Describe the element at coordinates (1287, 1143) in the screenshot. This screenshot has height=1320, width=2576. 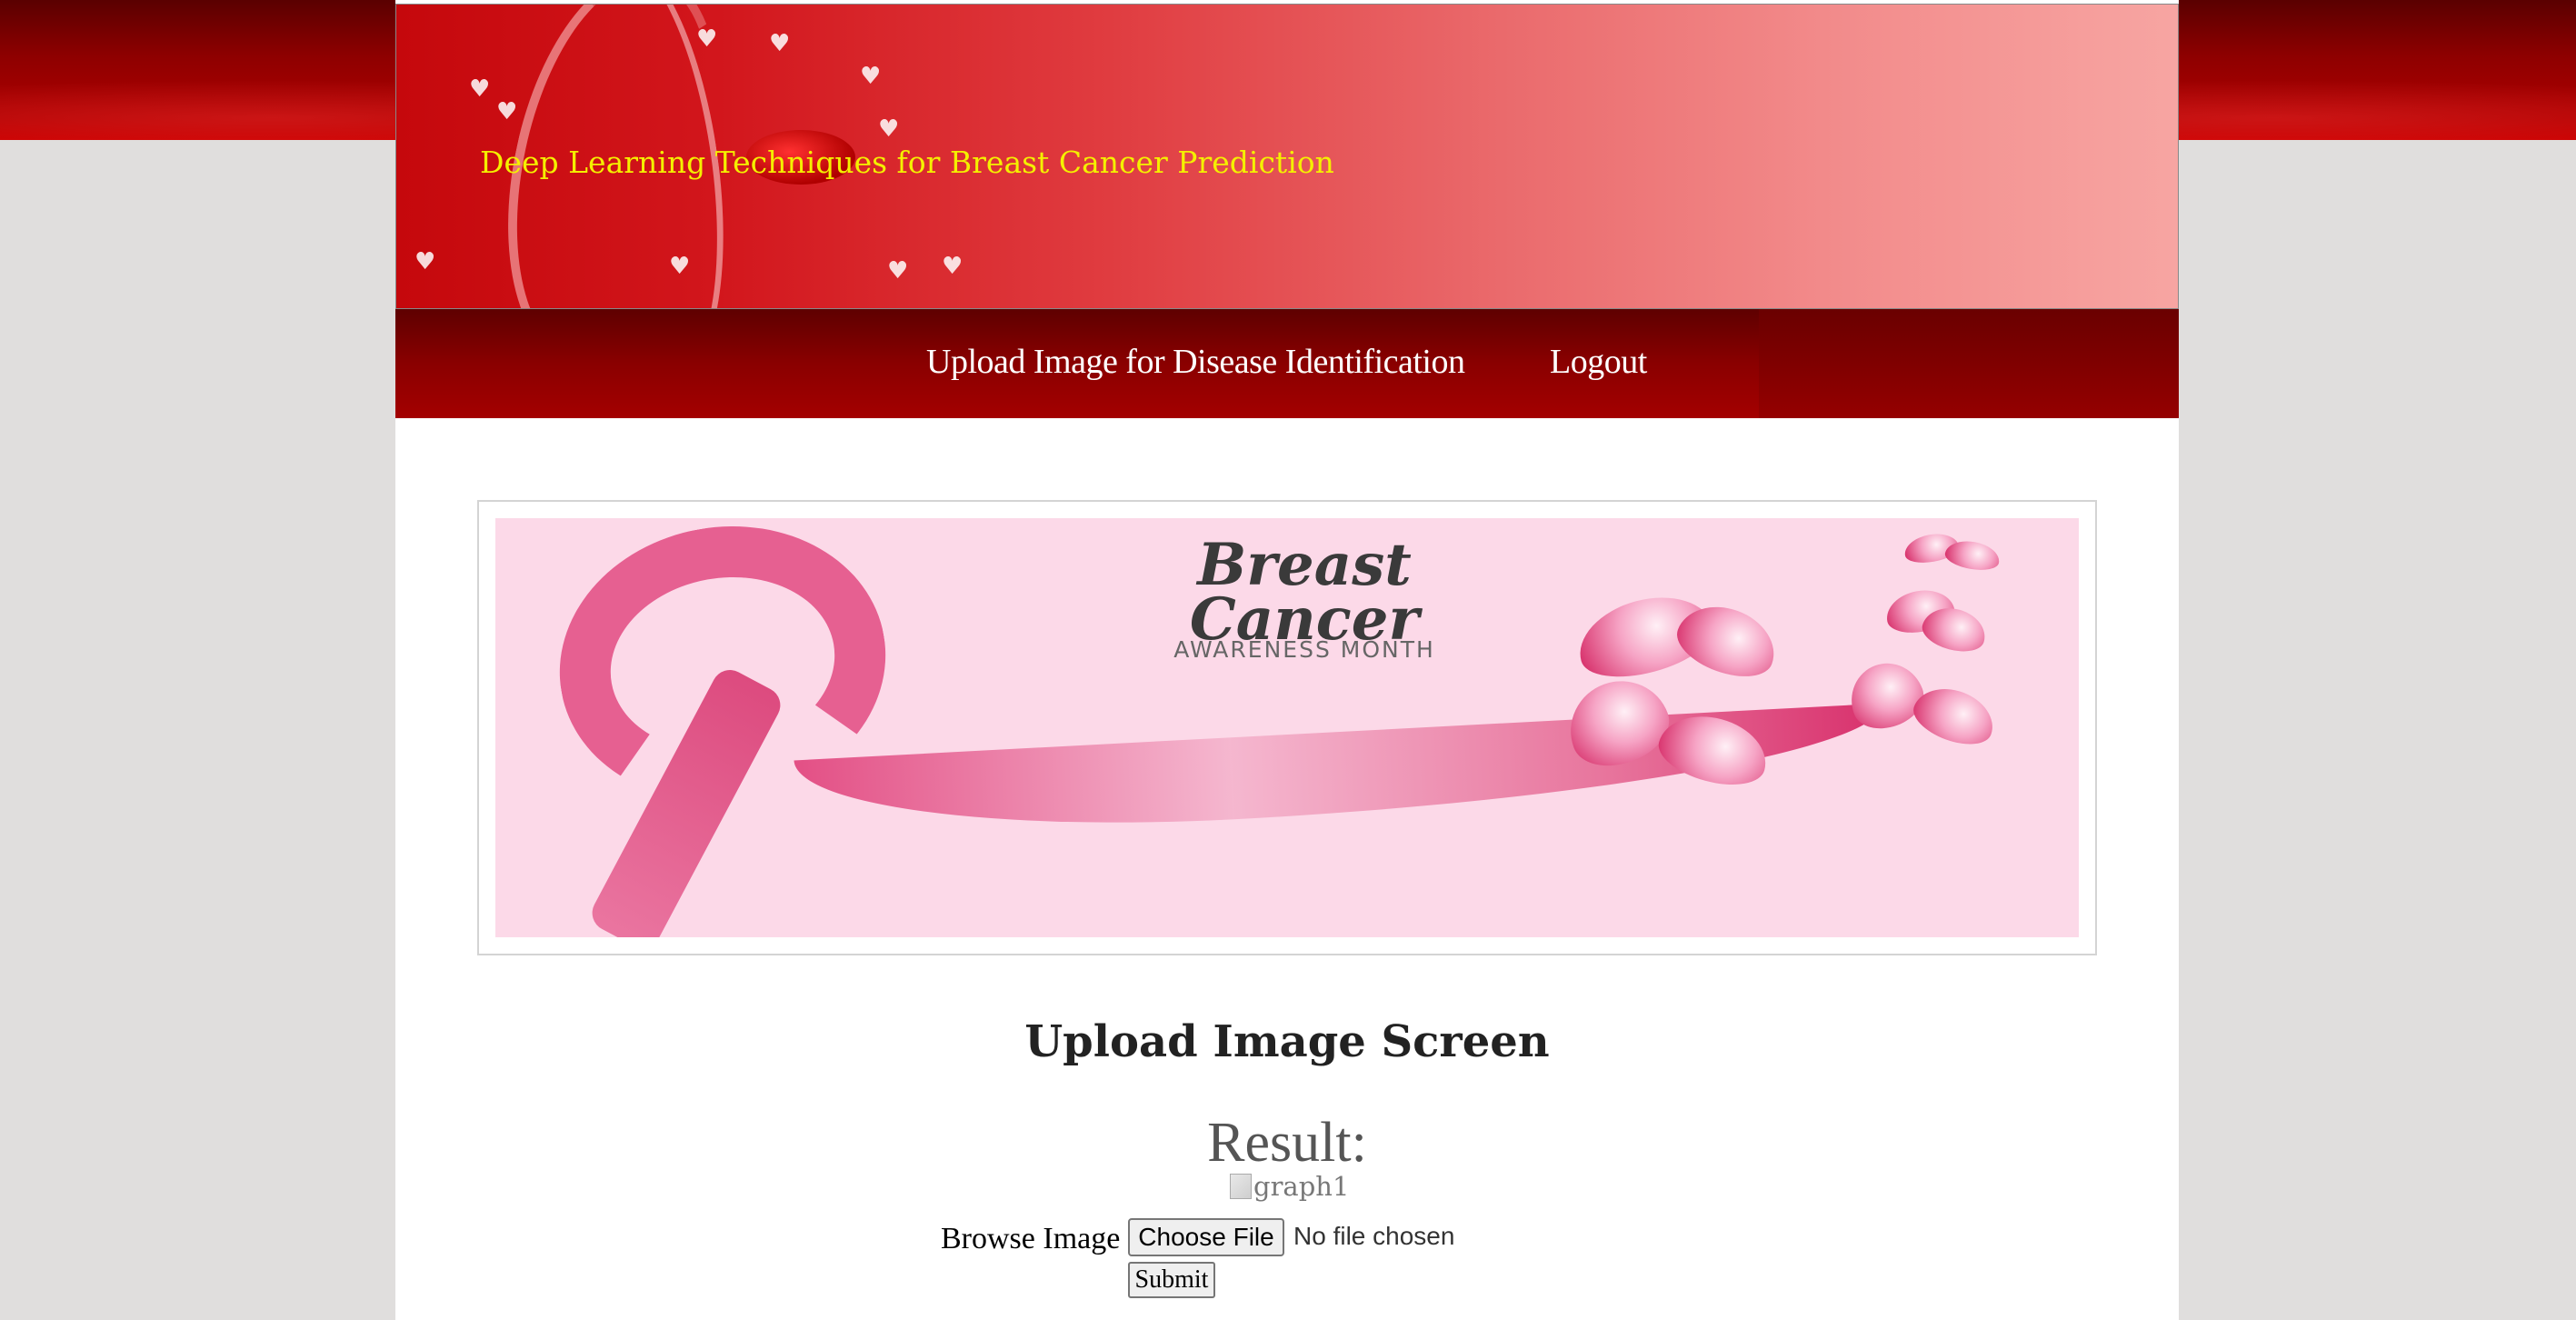
I see `result-label: Result:` at that location.